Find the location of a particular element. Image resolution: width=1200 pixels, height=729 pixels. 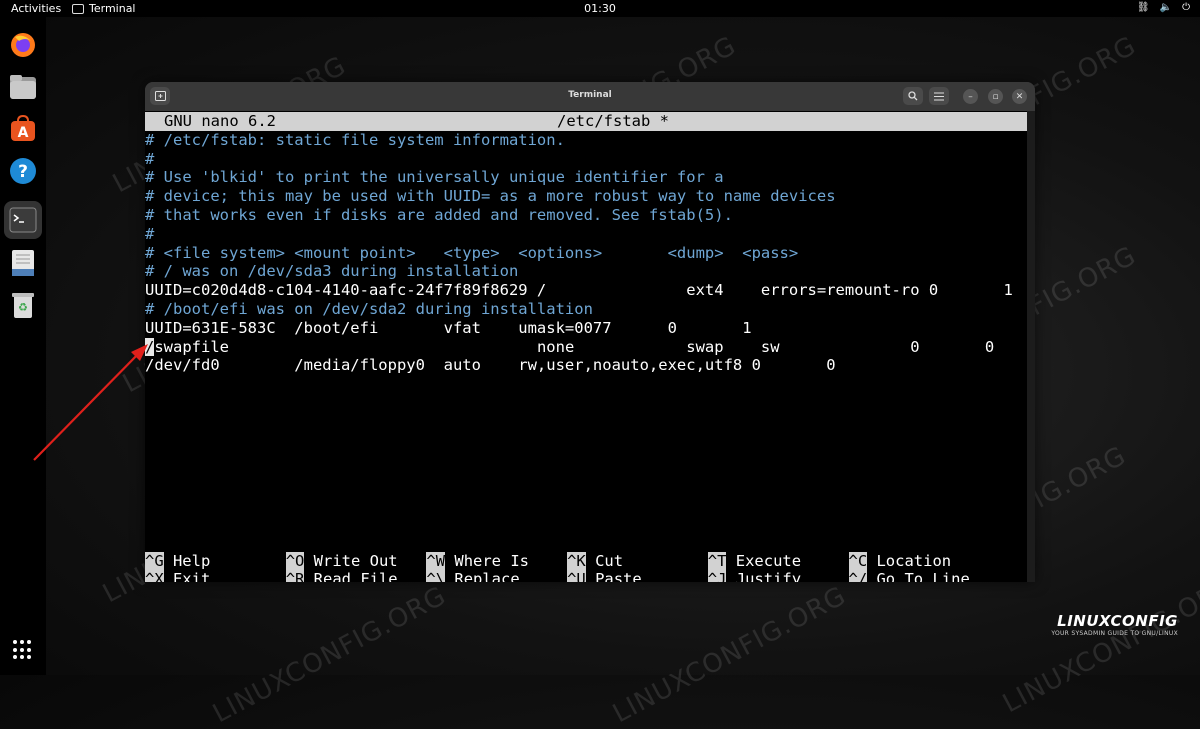

shortcut-write-out: ^O Write Out is located at coordinates (341, 561).